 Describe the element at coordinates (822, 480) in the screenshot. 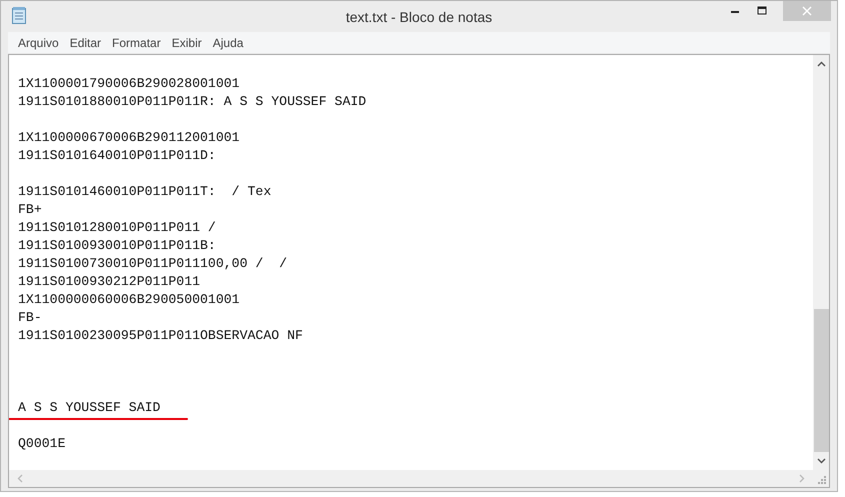

I see `resize-grip-icon` at that location.